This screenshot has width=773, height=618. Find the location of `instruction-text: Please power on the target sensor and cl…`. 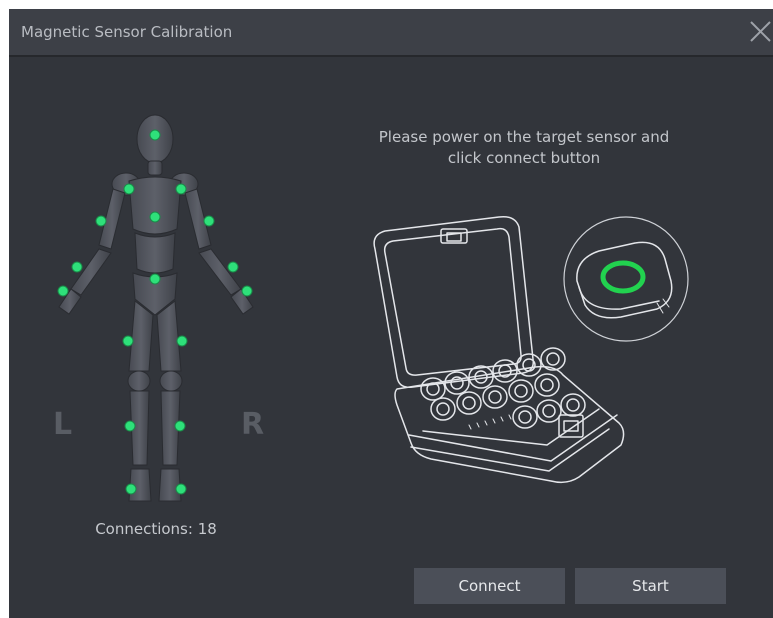

instruction-text: Please power on the target sensor and cl… is located at coordinates (524, 148).